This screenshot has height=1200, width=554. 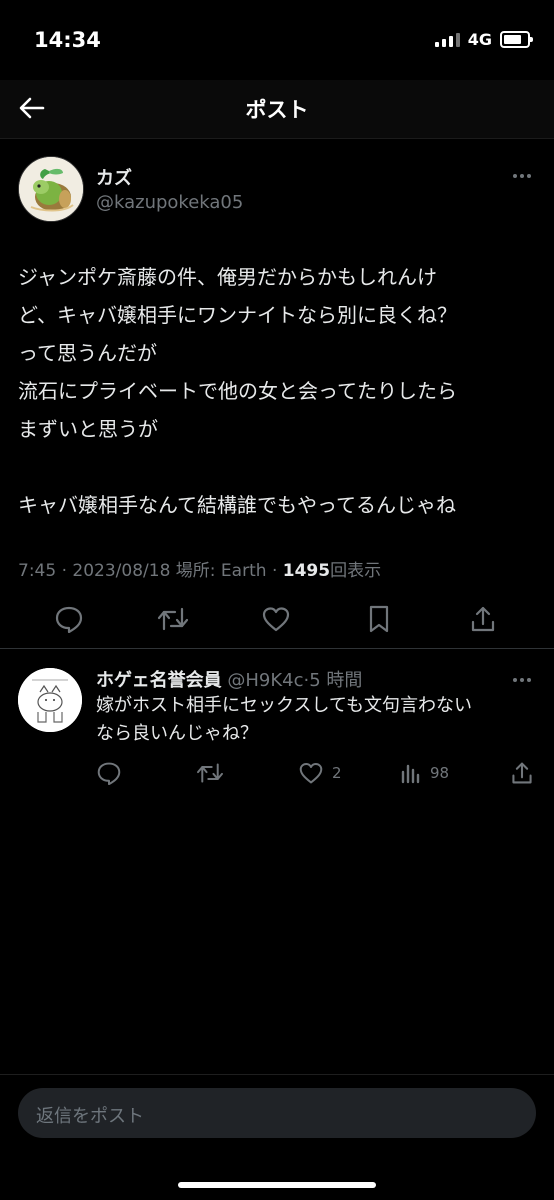 I want to click on reply-action-bar: 2 98, so click(x=277, y=773).